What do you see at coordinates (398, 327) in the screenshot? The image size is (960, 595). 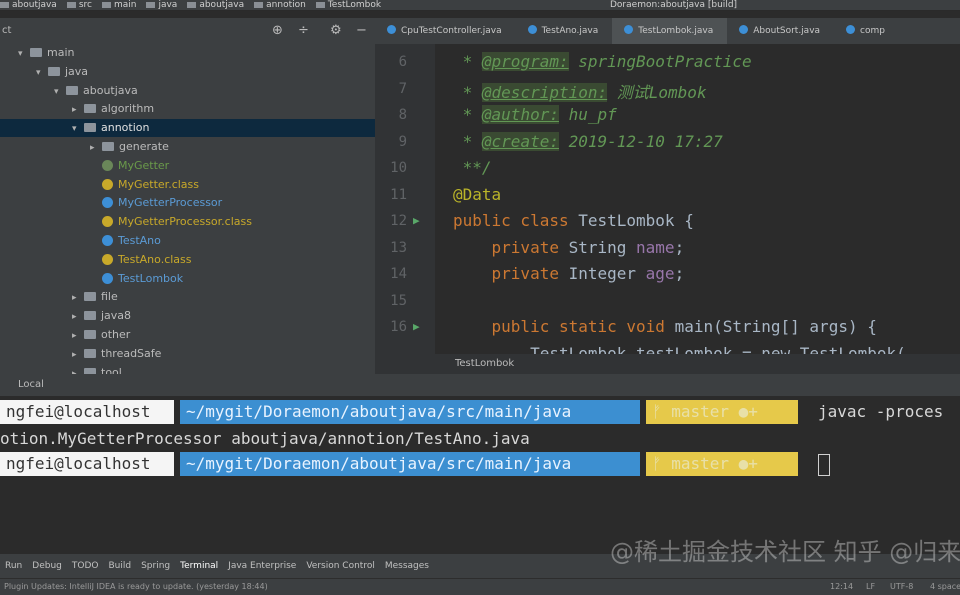 I see `line-number: 16` at bounding box center [398, 327].